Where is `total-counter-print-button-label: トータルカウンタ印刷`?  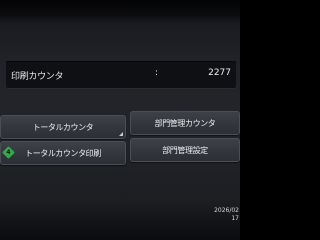
total-counter-print-button-label: トータルカウンタ印刷 is located at coordinates (63, 153).